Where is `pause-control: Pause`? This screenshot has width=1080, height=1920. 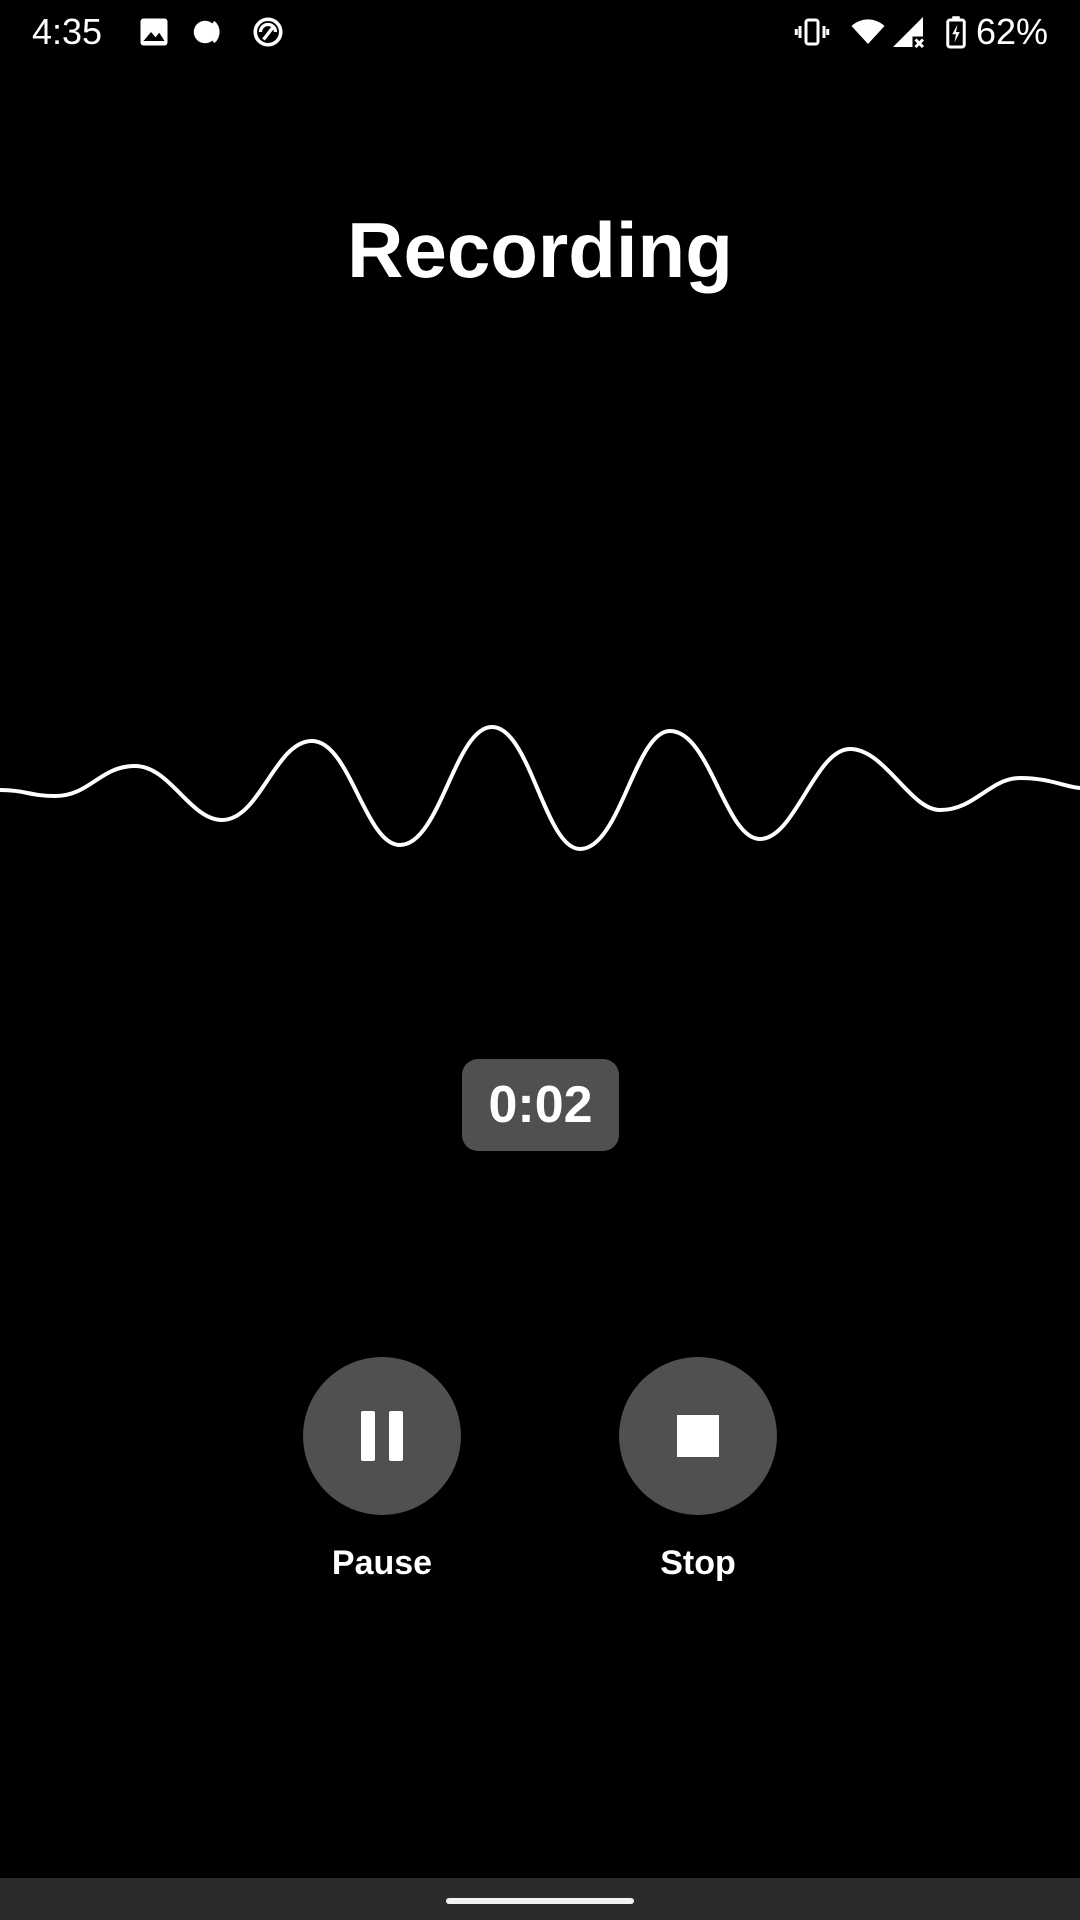 pause-control: Pause is located at coordinates (382, 1470).